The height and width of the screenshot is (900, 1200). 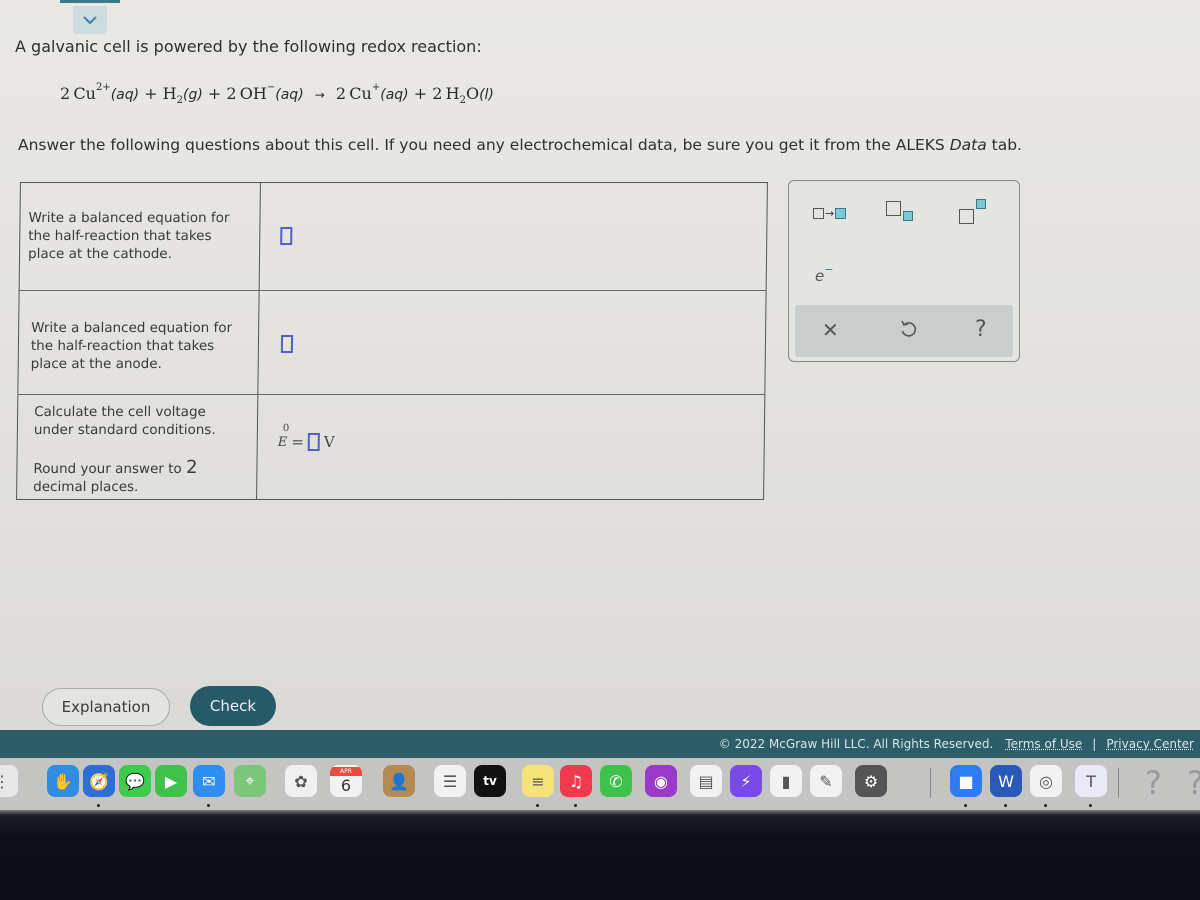 I want to click on bar-chart-icon: ▮, so click(x=786, y=781).